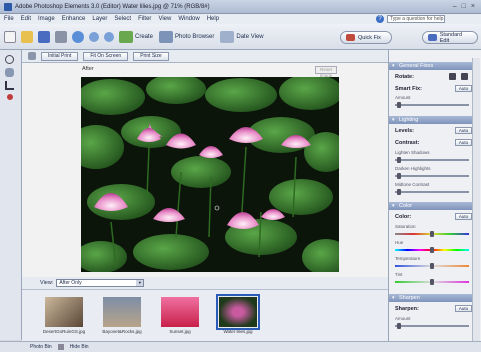 The image size is (481, 352). I want to click on create-icon, so click(126, 36).